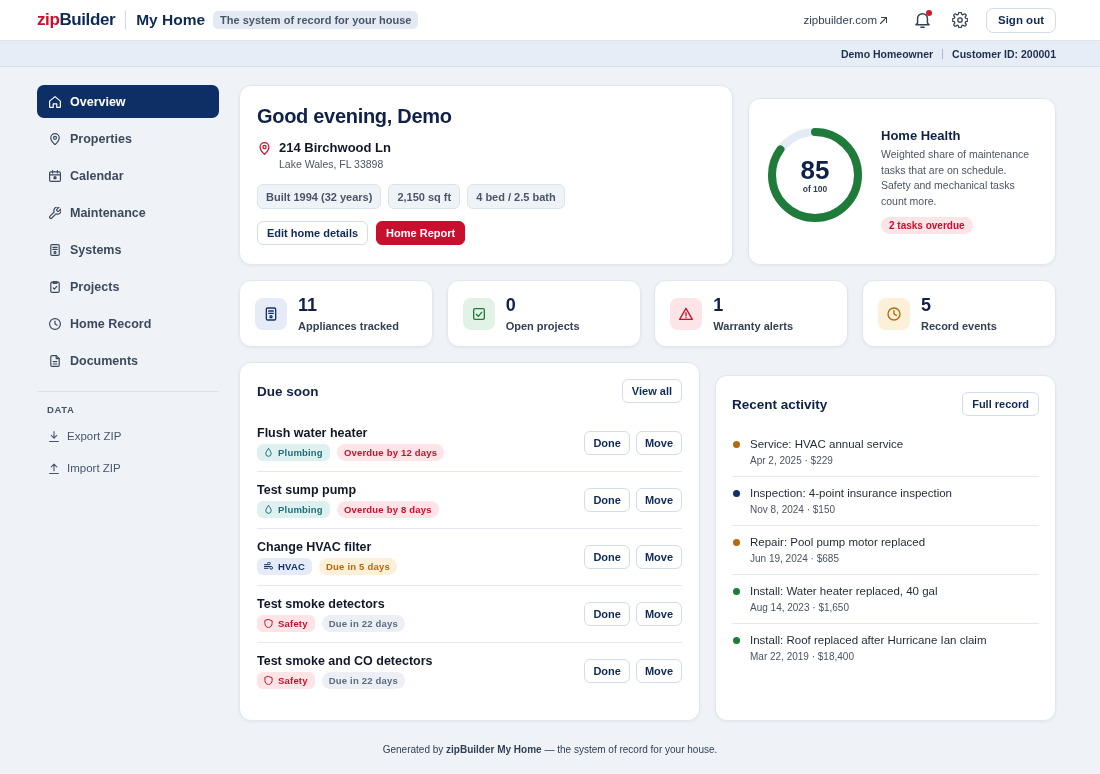 This screenshot has height=774, width=1100. I want to click on health-score: 85, so click(815, 169).